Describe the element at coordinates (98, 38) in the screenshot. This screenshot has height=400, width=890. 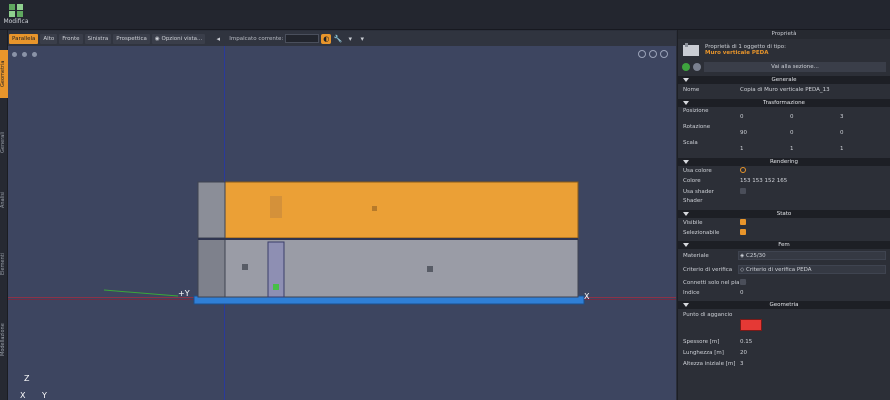
I see `view-sinistra-button: Sinistra` at that location.